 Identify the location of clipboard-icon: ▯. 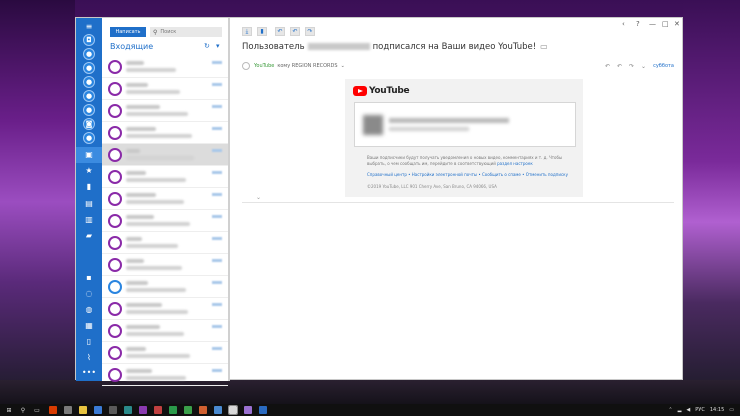
(89, 342).